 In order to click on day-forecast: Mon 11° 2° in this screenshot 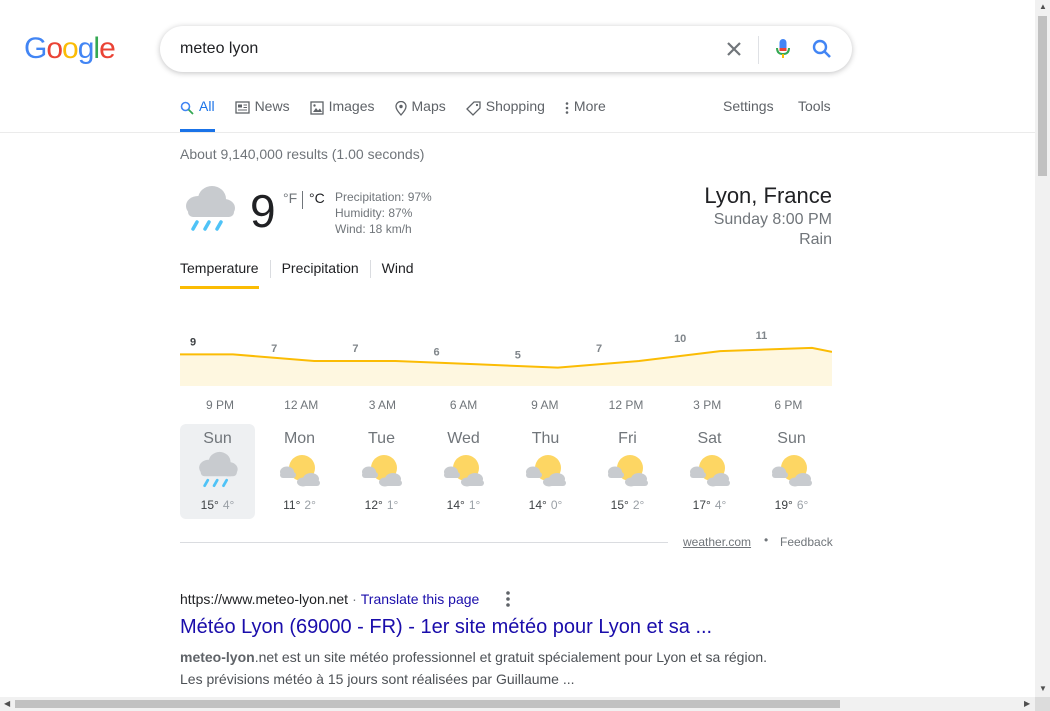, I will do `click(299, 471)`.